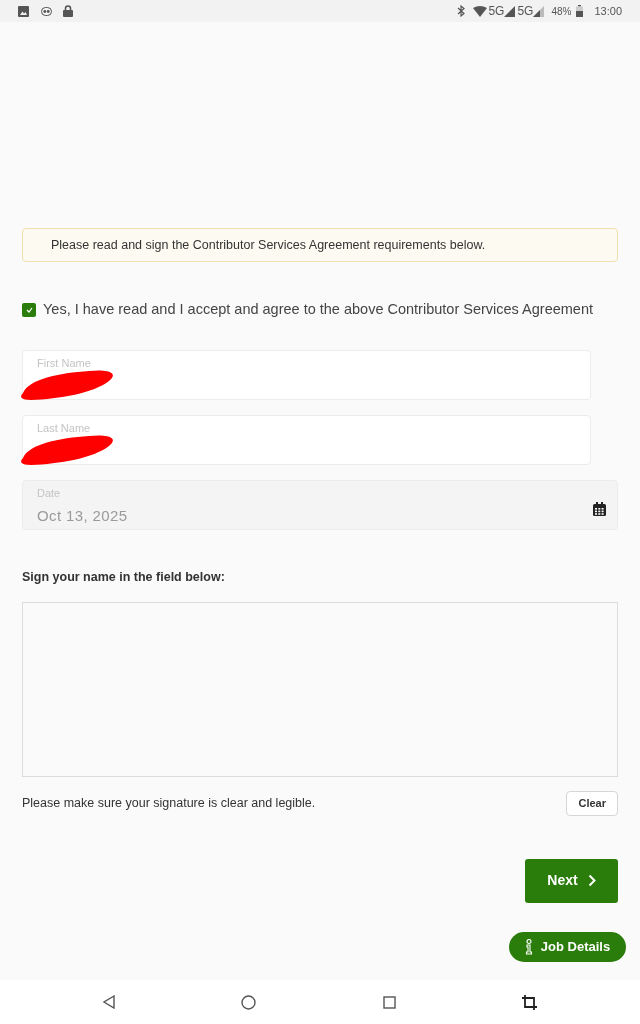  Describe the element at coordinates (64, 363) in the screenshot. I see `field-label: First Name` at that location.